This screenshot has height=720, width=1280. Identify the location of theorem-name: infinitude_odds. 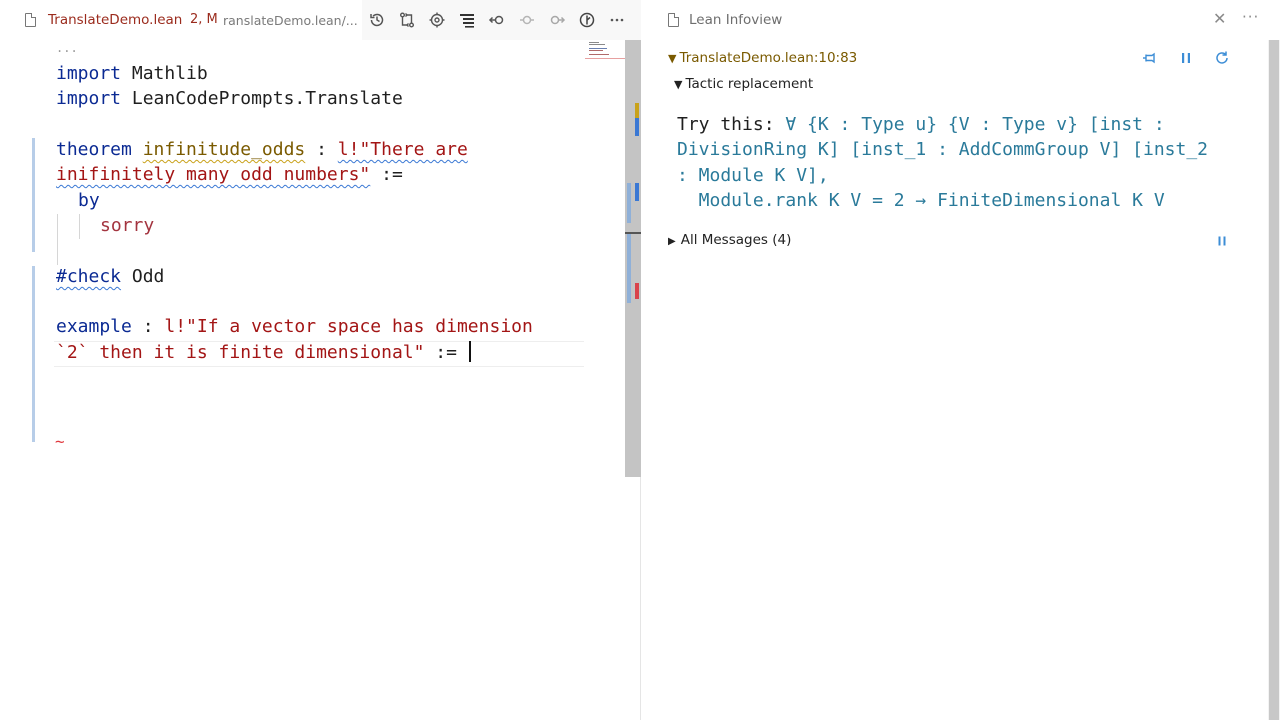
(224, 149).